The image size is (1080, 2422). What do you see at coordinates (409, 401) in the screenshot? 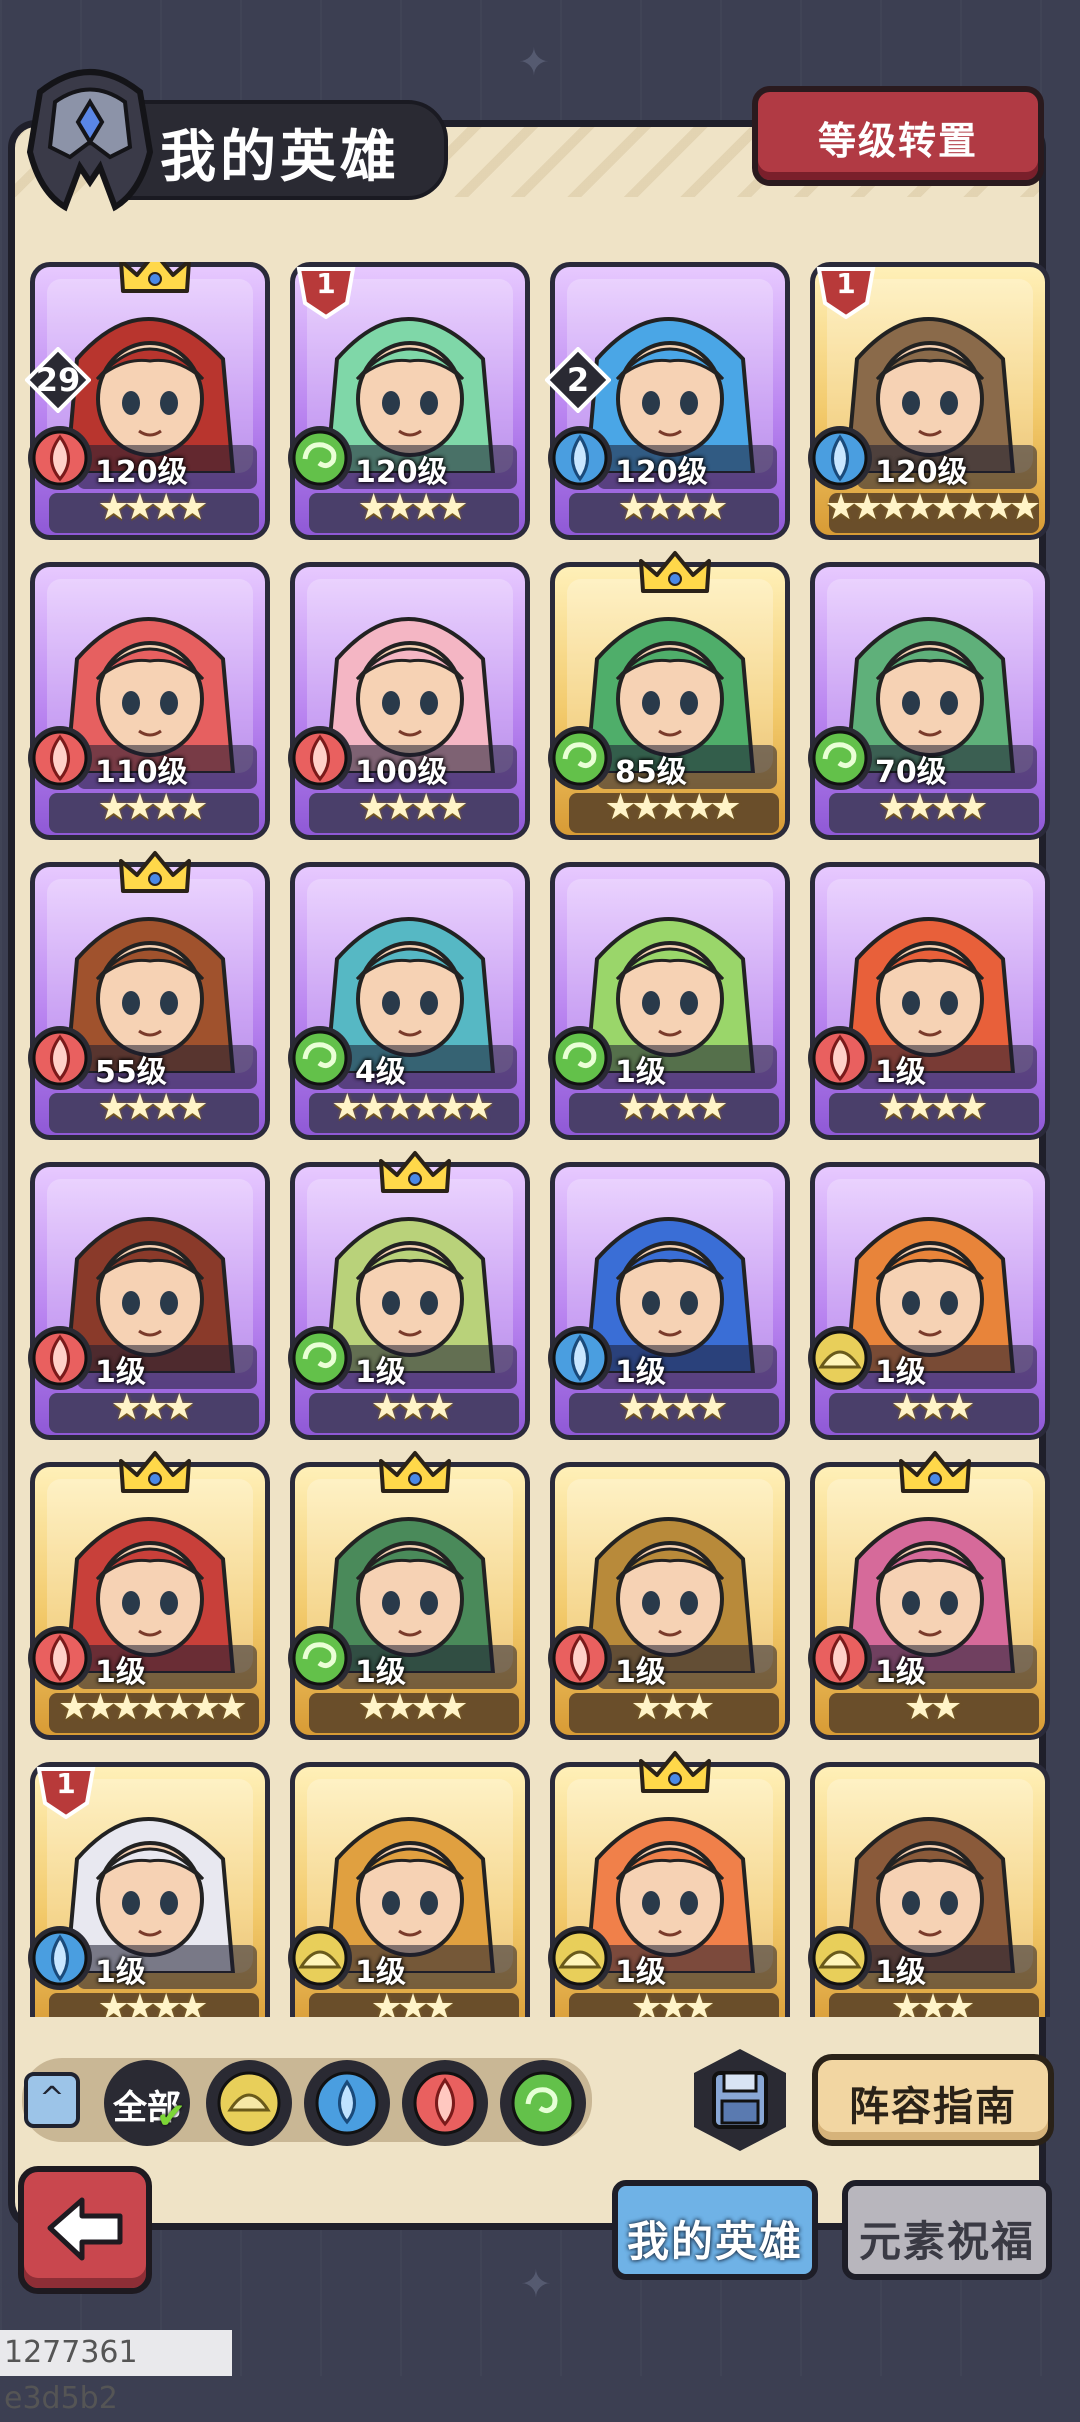
I see `hero-card: 1 120级 ★★★★` at bounding box center [409, 401].